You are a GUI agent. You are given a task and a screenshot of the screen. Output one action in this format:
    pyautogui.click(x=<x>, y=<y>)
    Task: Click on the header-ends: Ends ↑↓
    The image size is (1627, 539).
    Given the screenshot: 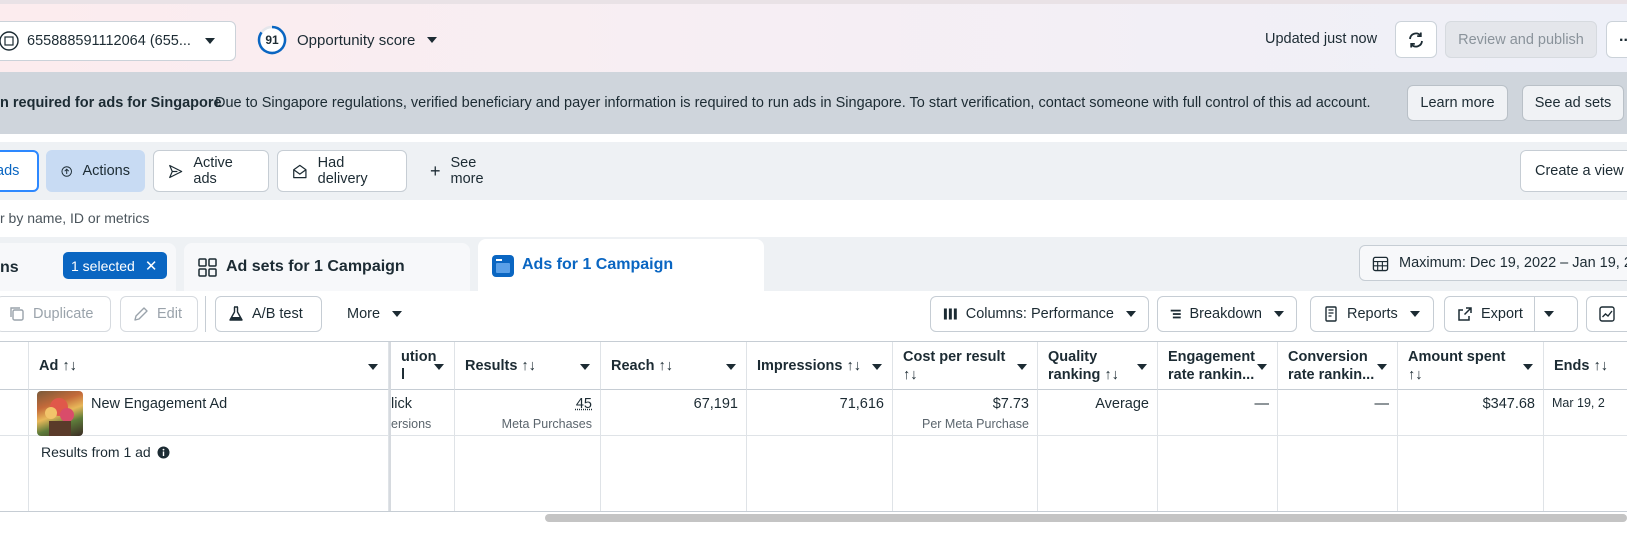 What is the action you would take?
    pyautogui.click(x=1585, y=366)
    